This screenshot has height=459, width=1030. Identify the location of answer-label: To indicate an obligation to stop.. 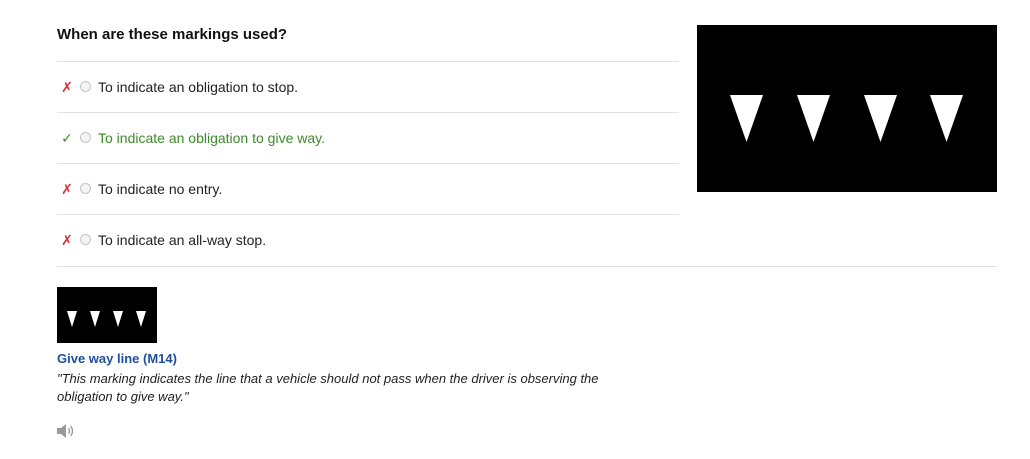
(198, 87).